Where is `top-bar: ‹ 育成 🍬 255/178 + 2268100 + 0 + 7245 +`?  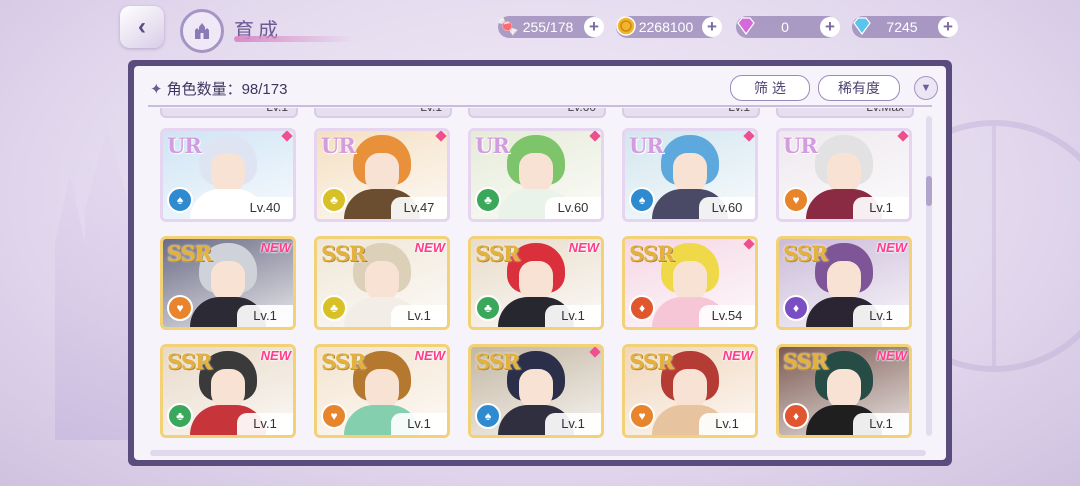
top-bar: ‹ 育成 🍬 255/178 + 2268100 + 0 + 7245 + is located at coordinates (540, 28).